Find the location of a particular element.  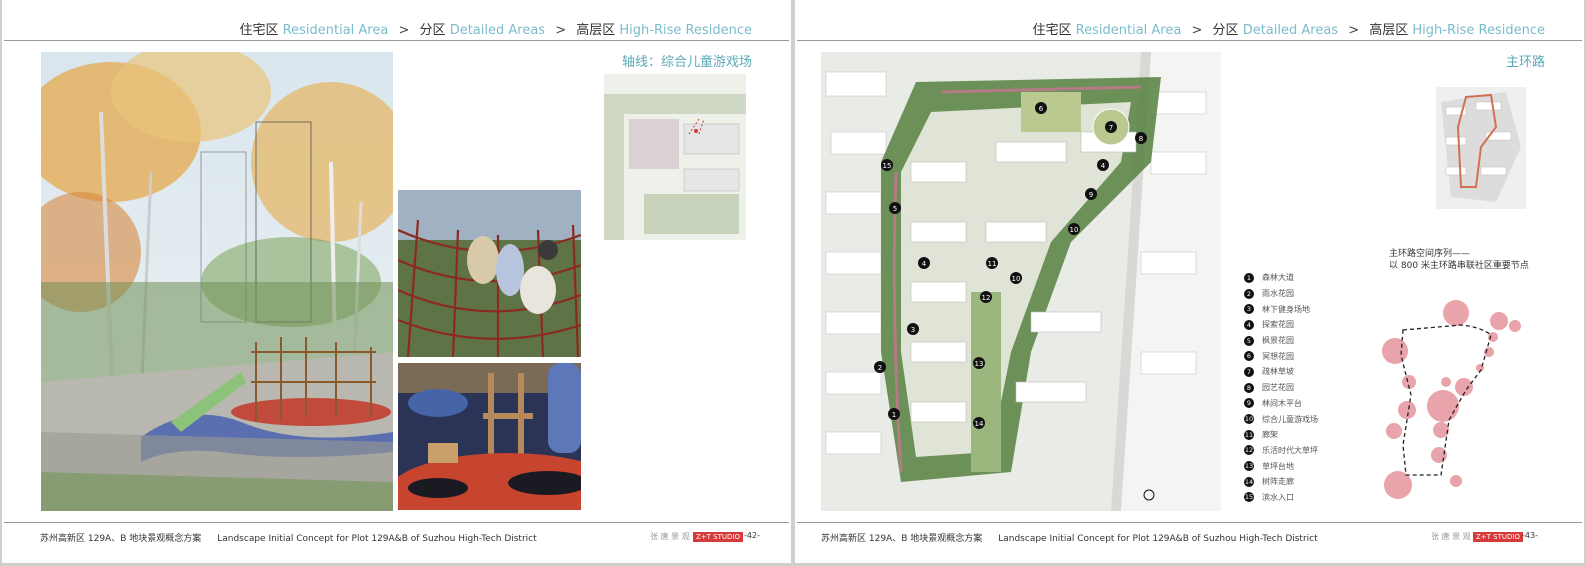

legend-item: 12 乐活时代大草坪 is located at coordinates (1281, 451).